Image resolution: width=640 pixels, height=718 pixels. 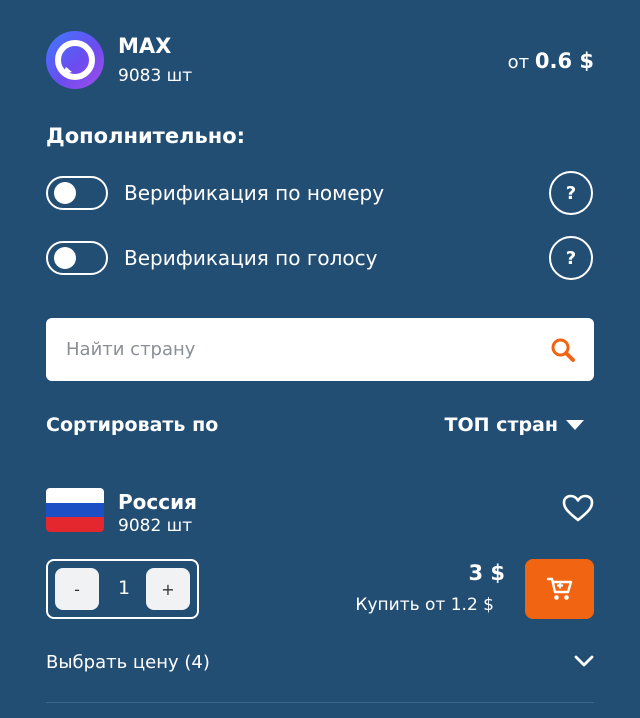 I want to click on favorite-heart-icon, so click(x=578, y=508).